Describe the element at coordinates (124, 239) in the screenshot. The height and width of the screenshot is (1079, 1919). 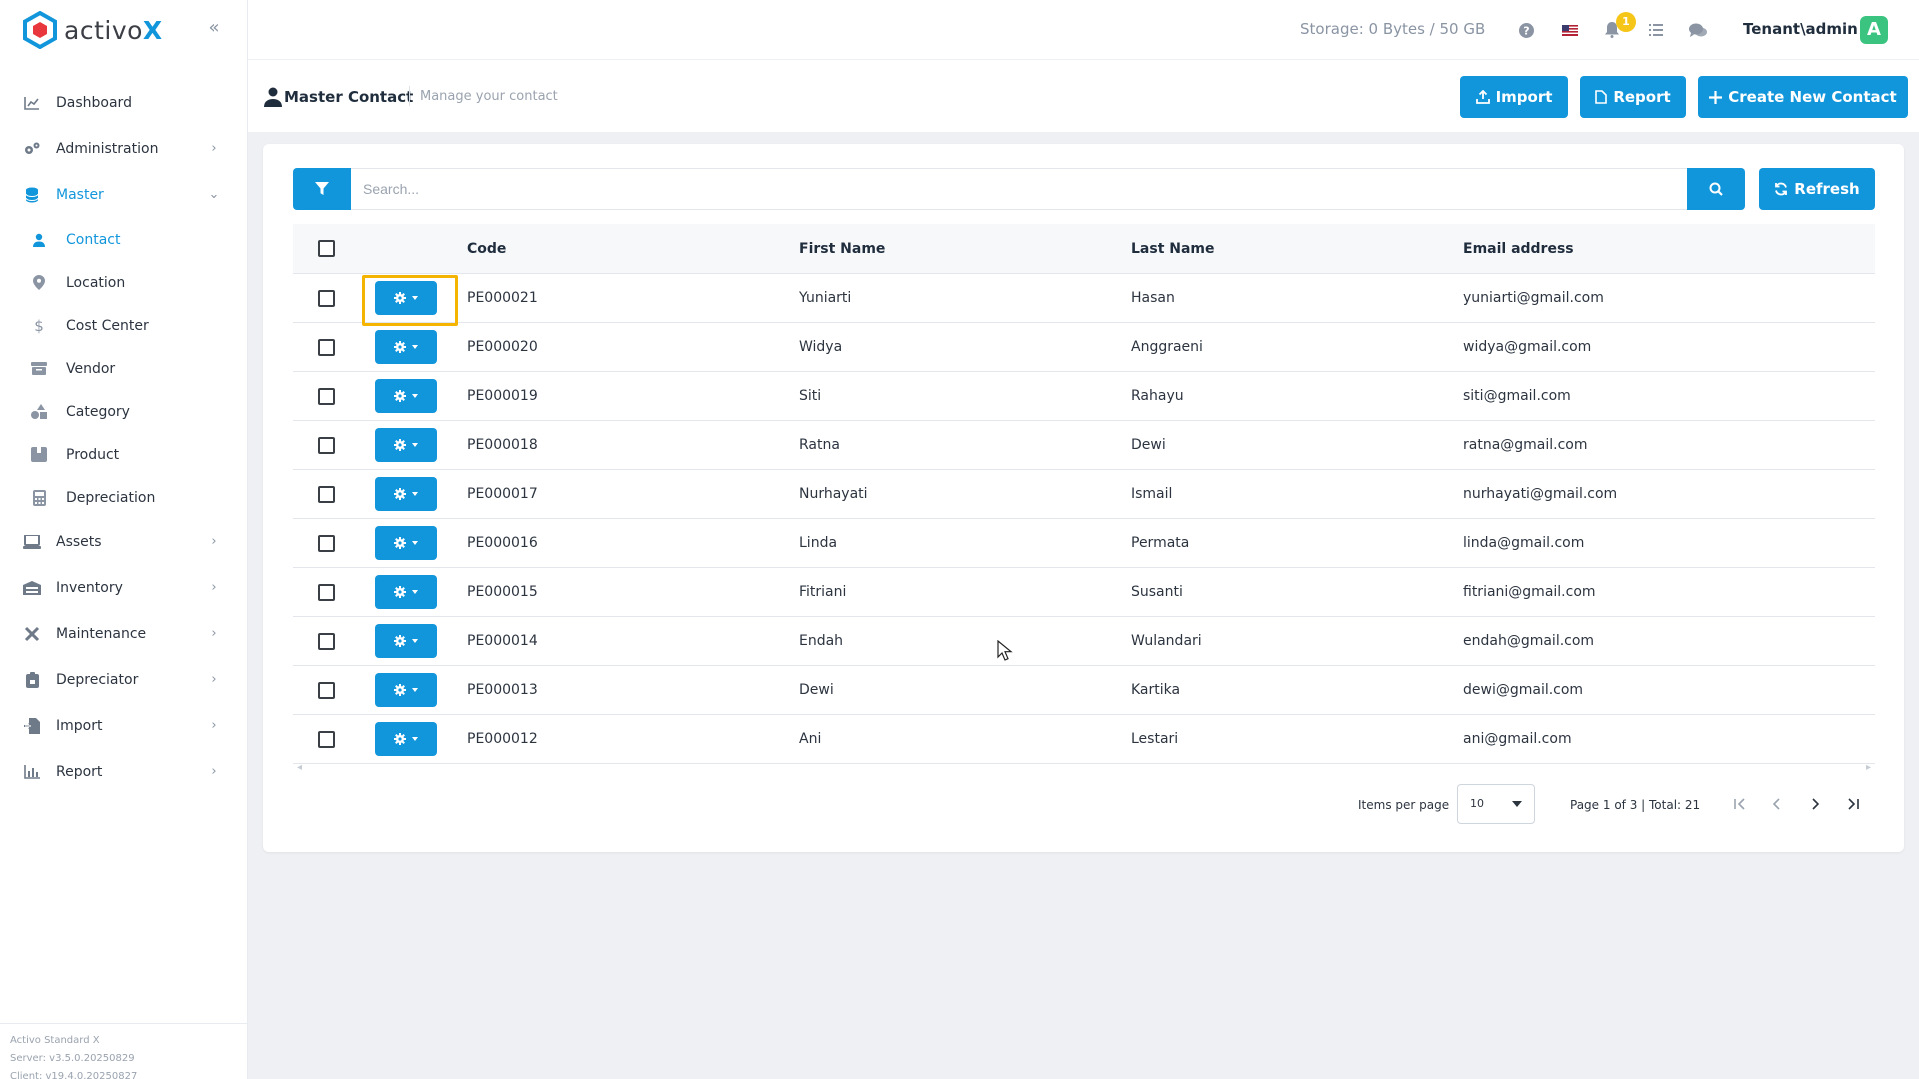
I see `sidebar-subitem-contact: Contact` at that location.